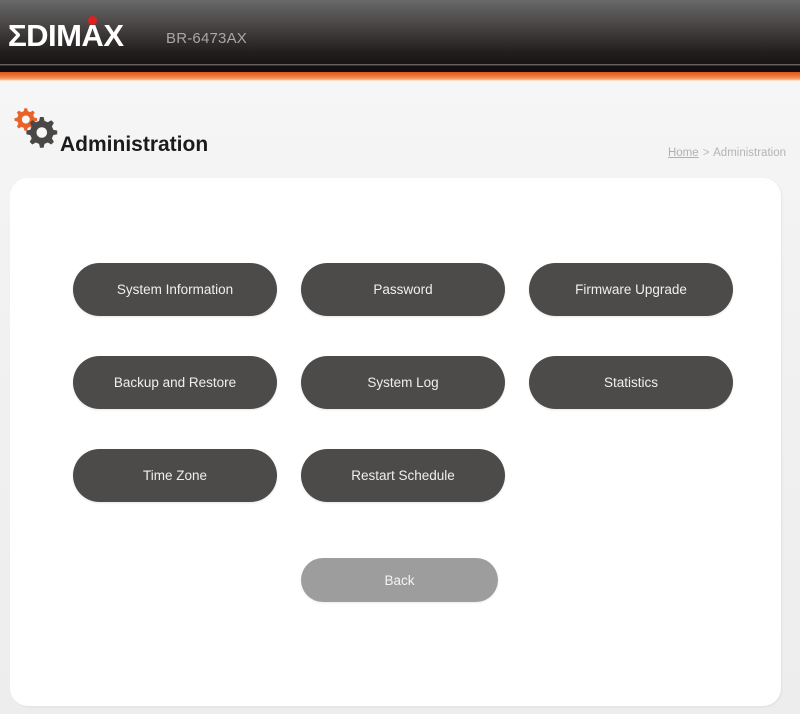 The width and height of the screenshot is (800, 714). Describe the element at coordinates (175, 289) in the screenshot. I see `button-system-information: System Information` at that location.